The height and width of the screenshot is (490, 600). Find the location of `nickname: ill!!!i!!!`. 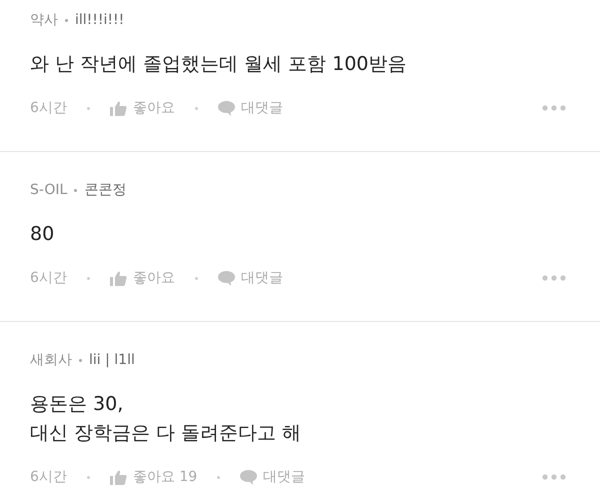

nickname: ill!!!i!!! is located at coordinates (99, 20).